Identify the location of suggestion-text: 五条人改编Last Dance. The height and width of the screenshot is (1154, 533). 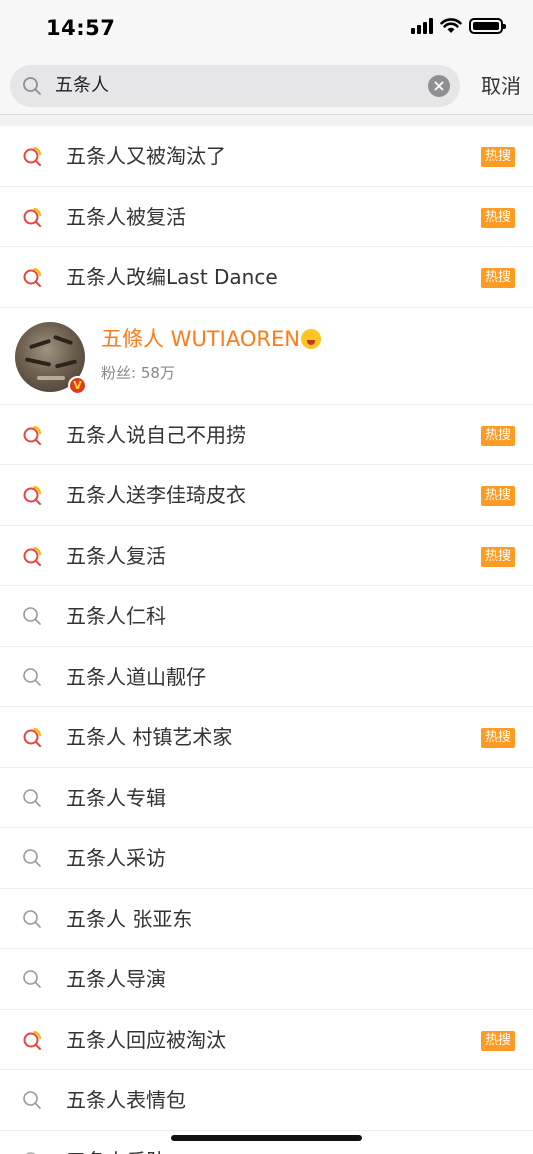
(172, 277).